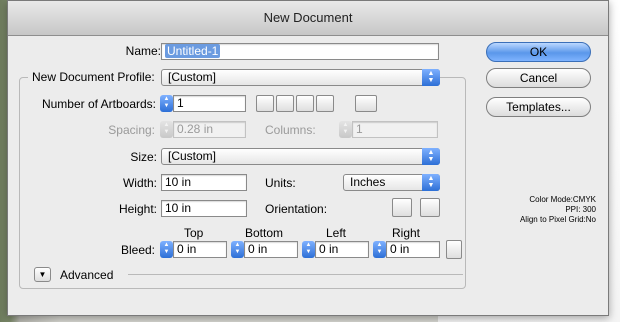 The width and height of the screenshot is (620, 322). Describe the element at coordinates (580, 209) in the screenshot. I see `ppi-text: PPI: 300` at that location.